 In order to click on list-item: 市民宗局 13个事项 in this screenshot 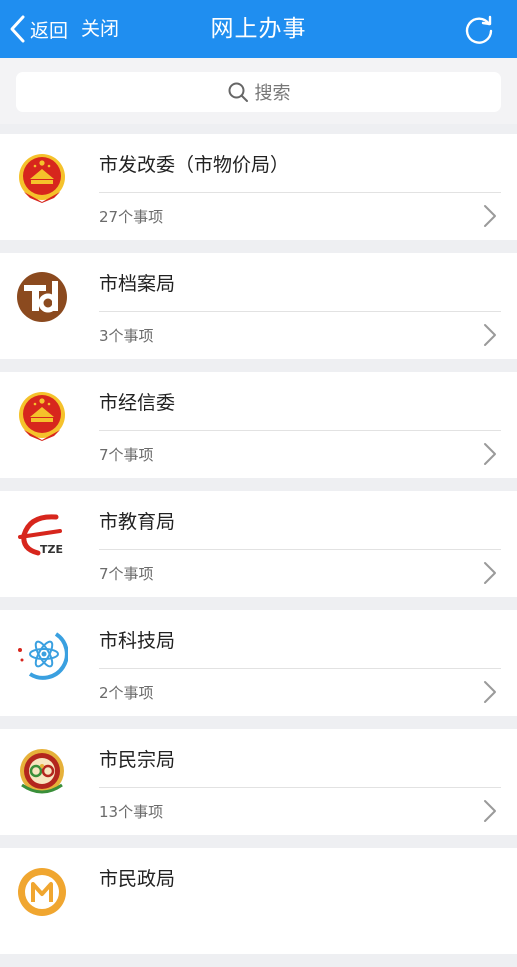, I will do `click(258, 782)`.